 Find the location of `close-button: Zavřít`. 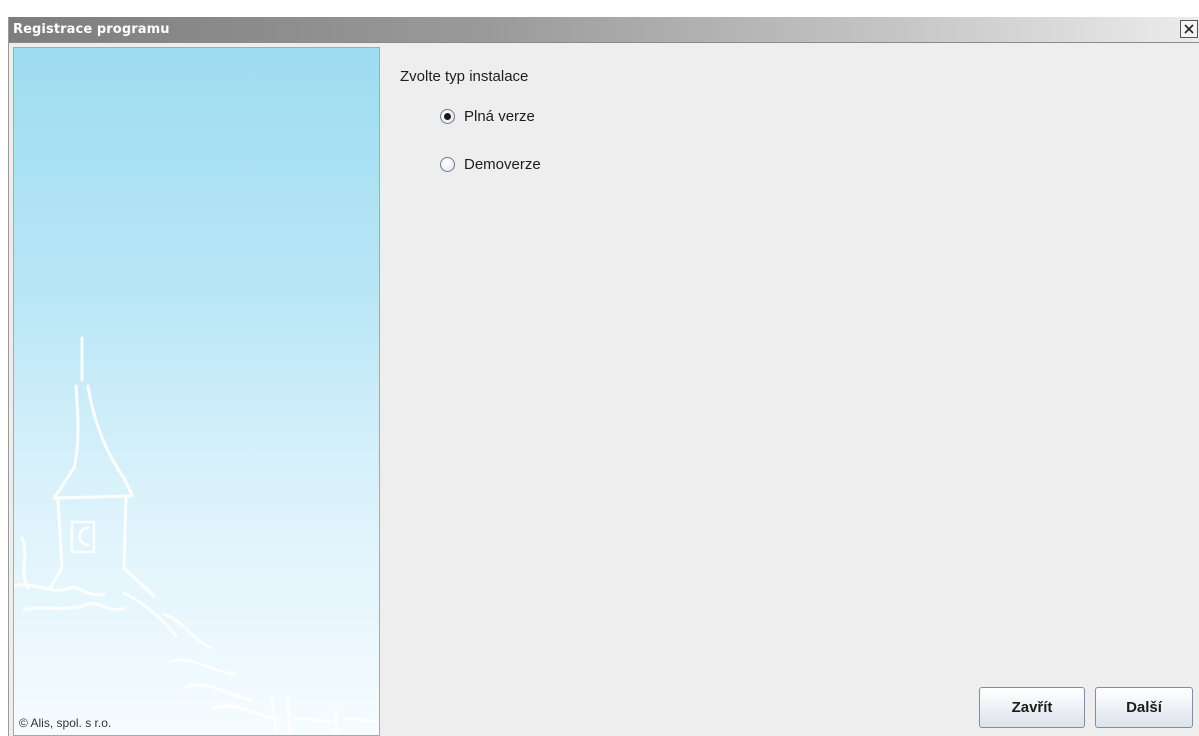

close-button: Zavřít is located at coordinates (1032, 707).